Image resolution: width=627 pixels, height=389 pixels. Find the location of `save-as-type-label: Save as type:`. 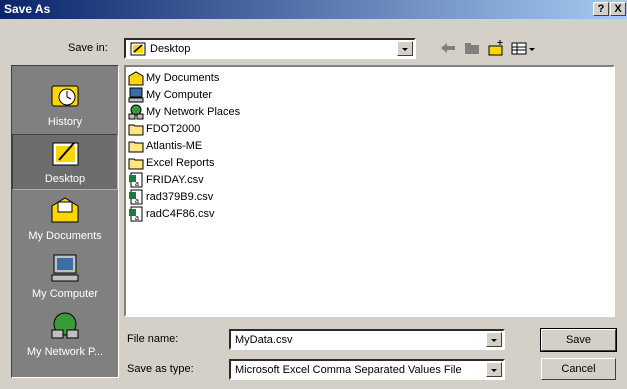

save-as-type-label: Save as type: is located at coordinates (160, 369).